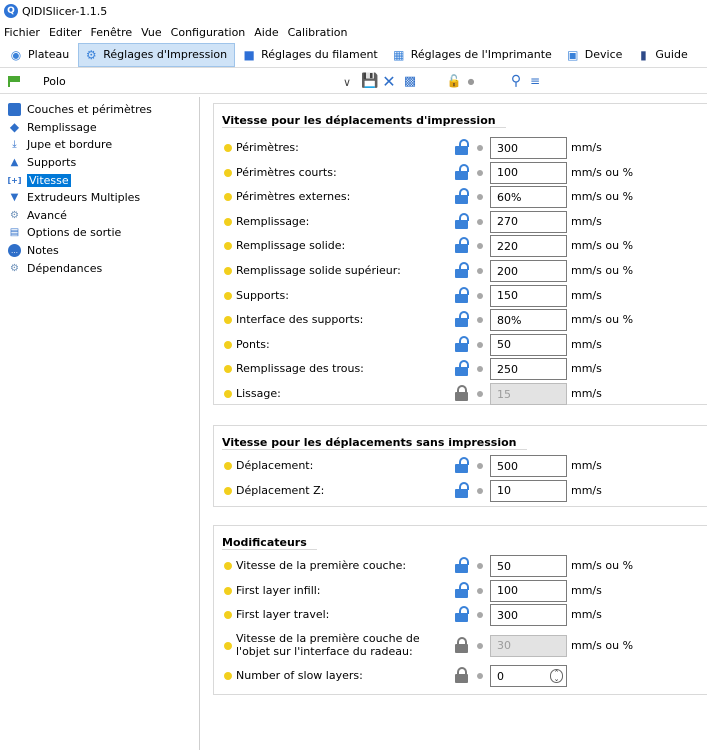 The height and width of the screenshot is (750, 707). Describe the element at coordinates (528, 676) in the screenshot. I see `setting-value-input: 0 ⌃ ⌄` at that location.